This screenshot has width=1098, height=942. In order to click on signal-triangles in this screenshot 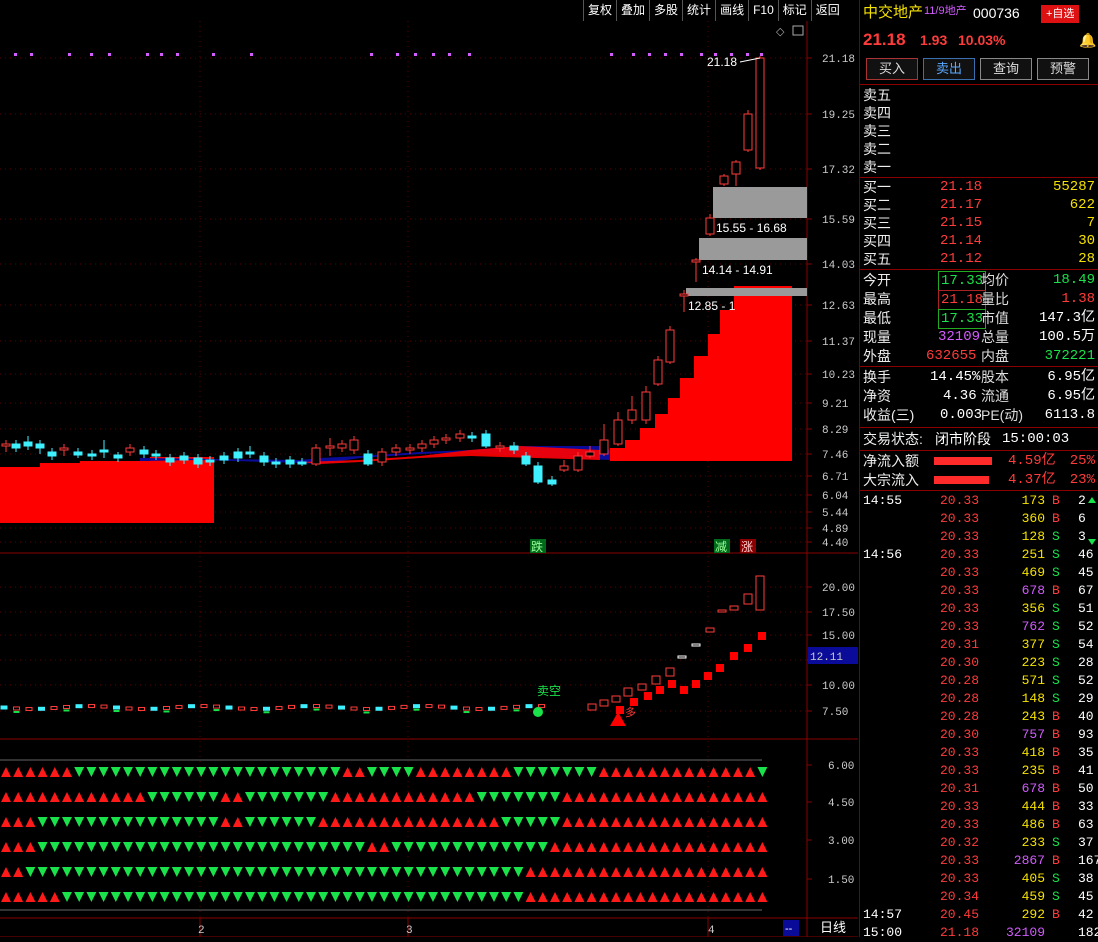, I will do `click(384, 834)`.